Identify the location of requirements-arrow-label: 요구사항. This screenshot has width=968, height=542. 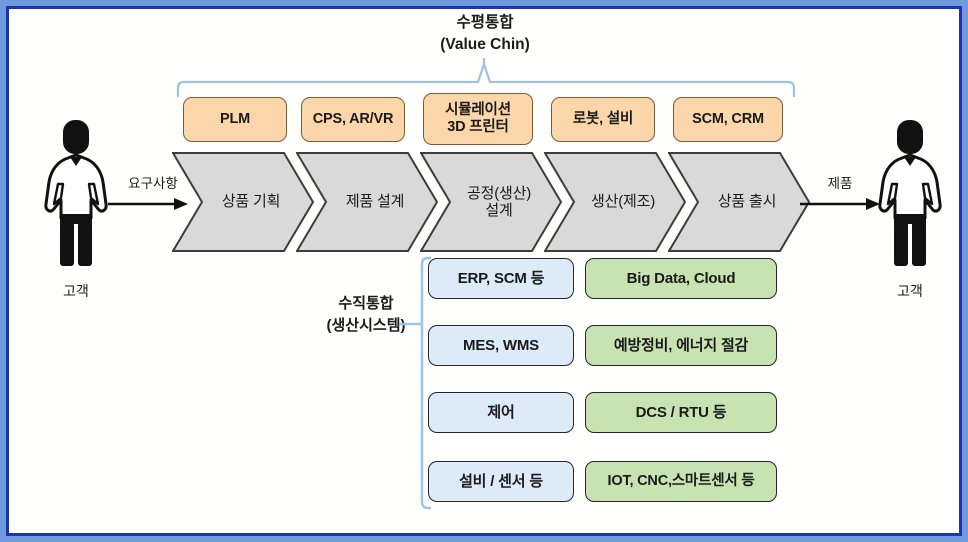
(153, 183).